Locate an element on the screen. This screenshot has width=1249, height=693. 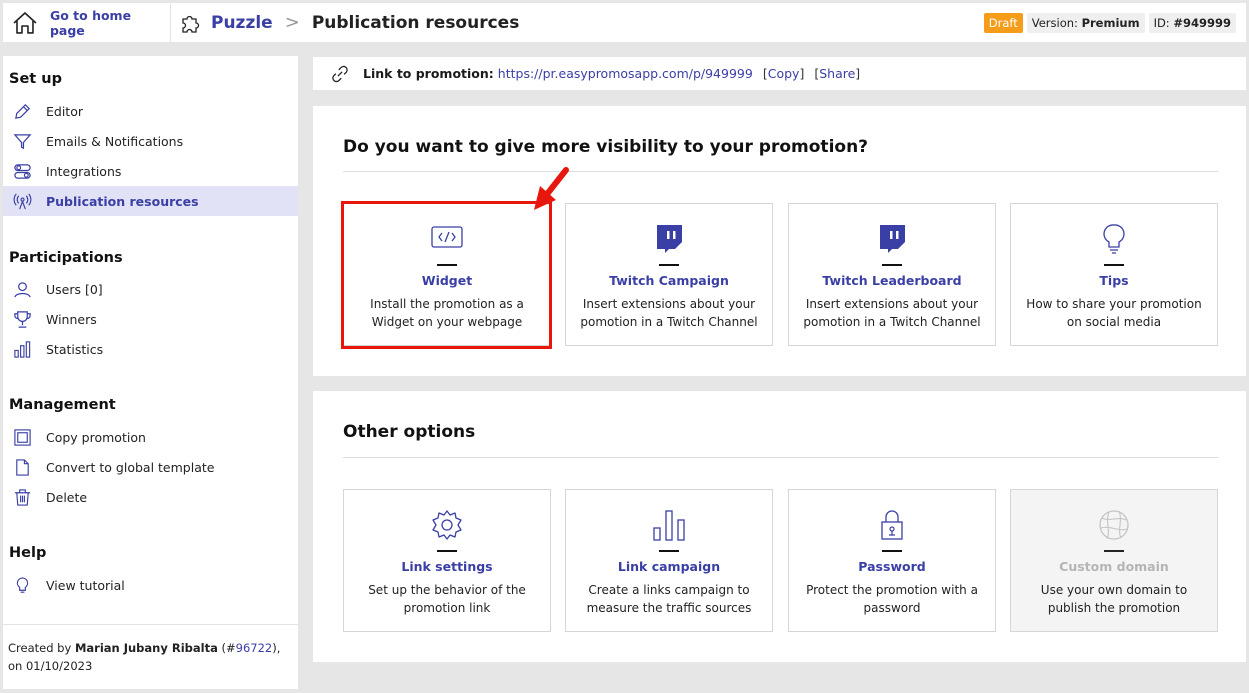
version-badge: Version: Premium is located at coordinates (1085, 22).